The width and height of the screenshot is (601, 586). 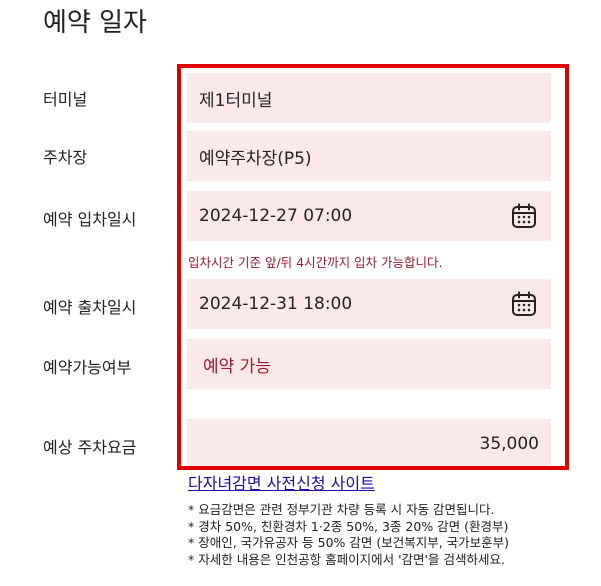 I want to click on availability-status: 예약 가능, so click(x=237, y=366).